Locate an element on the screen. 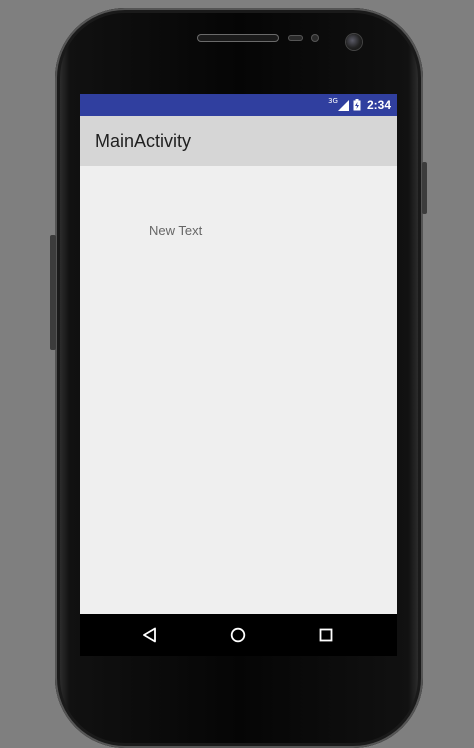  back-button is located at coordinates (150, 635).